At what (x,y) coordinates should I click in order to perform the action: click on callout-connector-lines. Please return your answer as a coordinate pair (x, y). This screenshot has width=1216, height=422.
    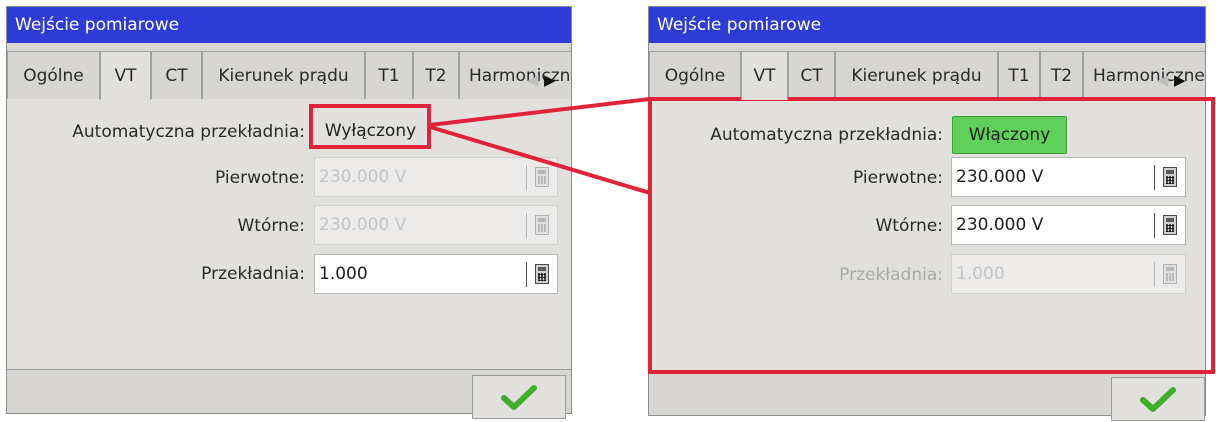
    Looking at the image, I should click on (540, 146).